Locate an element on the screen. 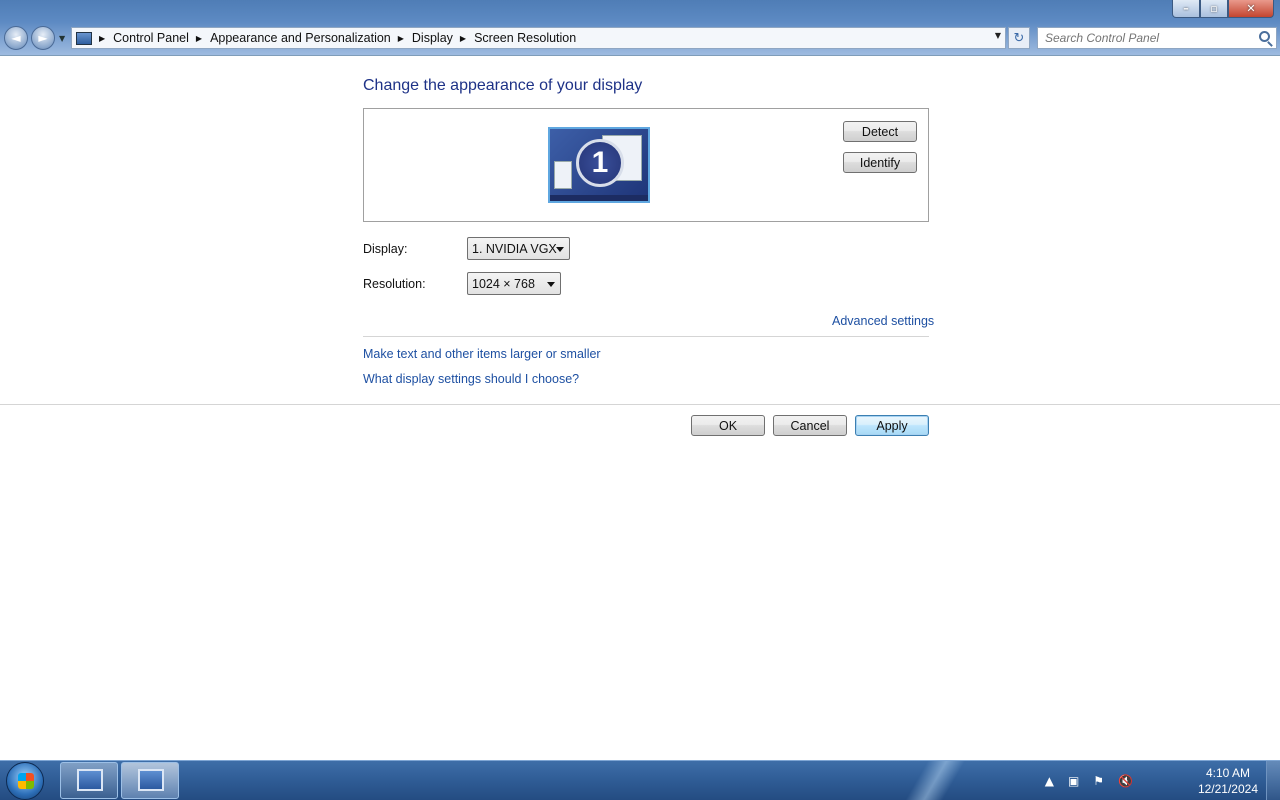 This screenshot has height=800, width=1280. monitor-number-badge: 1 is located at coordinates (600, 163).